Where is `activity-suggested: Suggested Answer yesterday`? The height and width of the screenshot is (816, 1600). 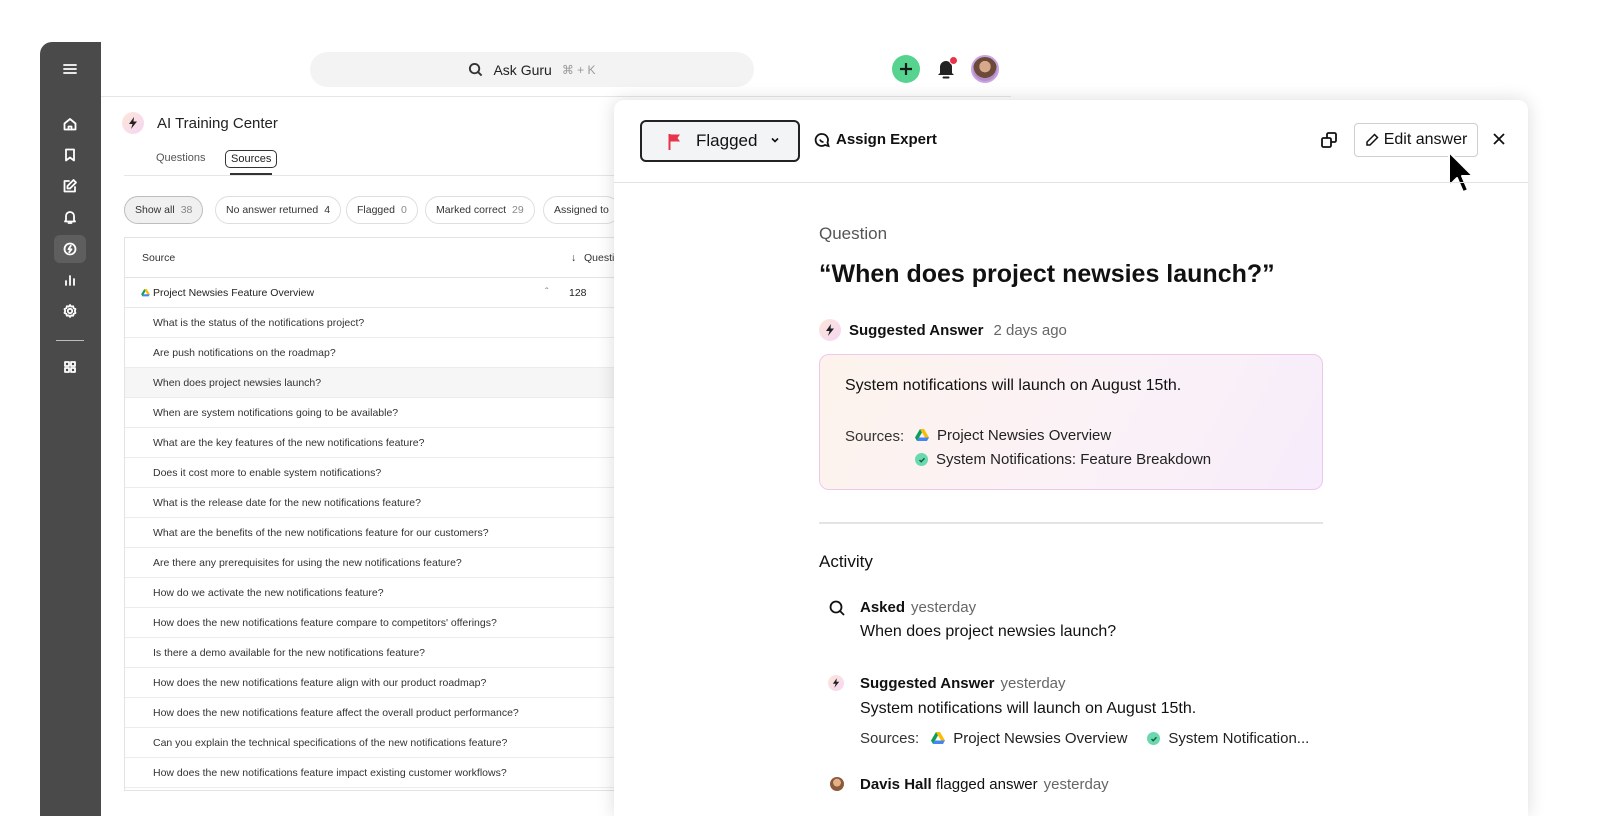
activity-suggested: Suggested Answer yesterday is located at coordinates (963, 683).